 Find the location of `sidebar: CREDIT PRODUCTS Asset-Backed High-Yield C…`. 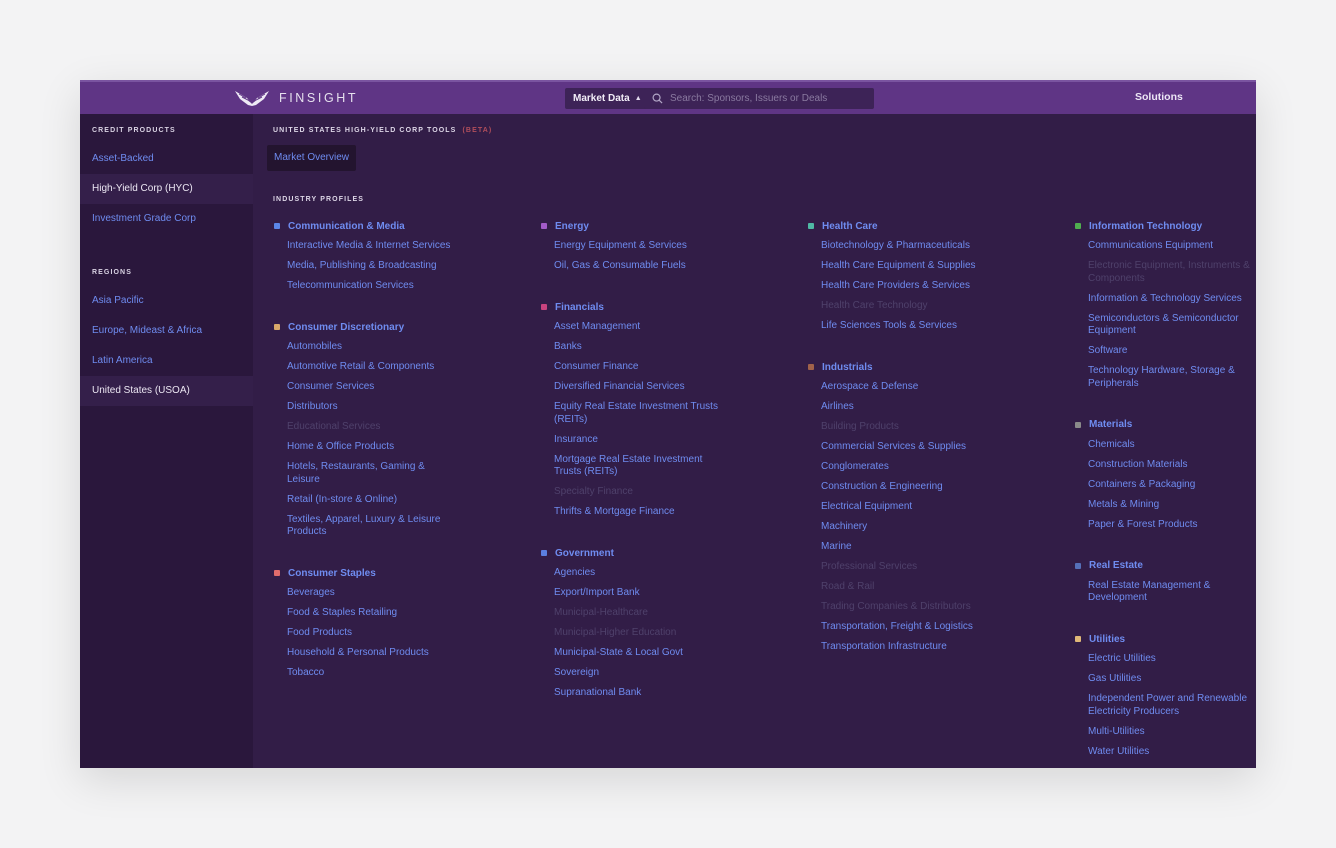

sidebar: CREDIT PRODUCTS Asset-Backed High-Yield C… is located at coordinates (166, 441).